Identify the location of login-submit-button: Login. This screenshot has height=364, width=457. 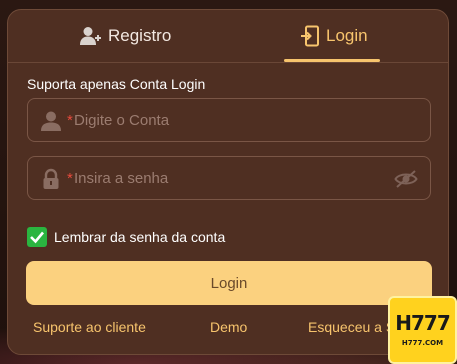
(229, 283).